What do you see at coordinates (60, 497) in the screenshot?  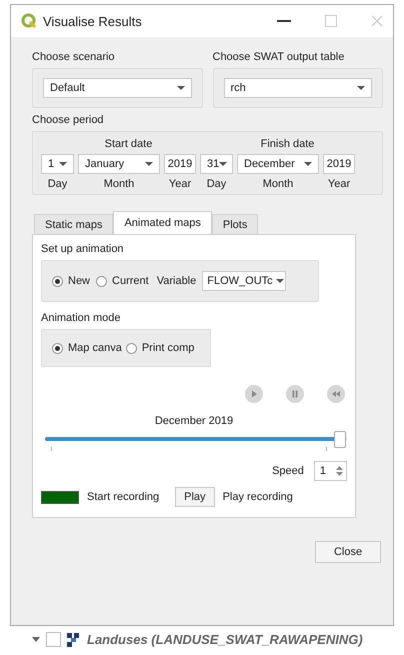 I see `record-button` at bounding box center [60, 497].